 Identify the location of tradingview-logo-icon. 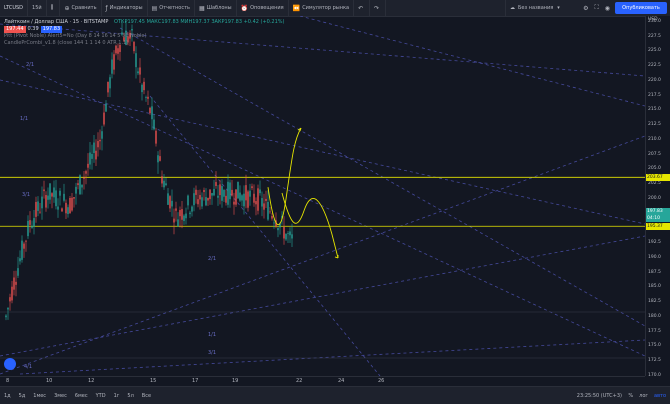
(10, 364).